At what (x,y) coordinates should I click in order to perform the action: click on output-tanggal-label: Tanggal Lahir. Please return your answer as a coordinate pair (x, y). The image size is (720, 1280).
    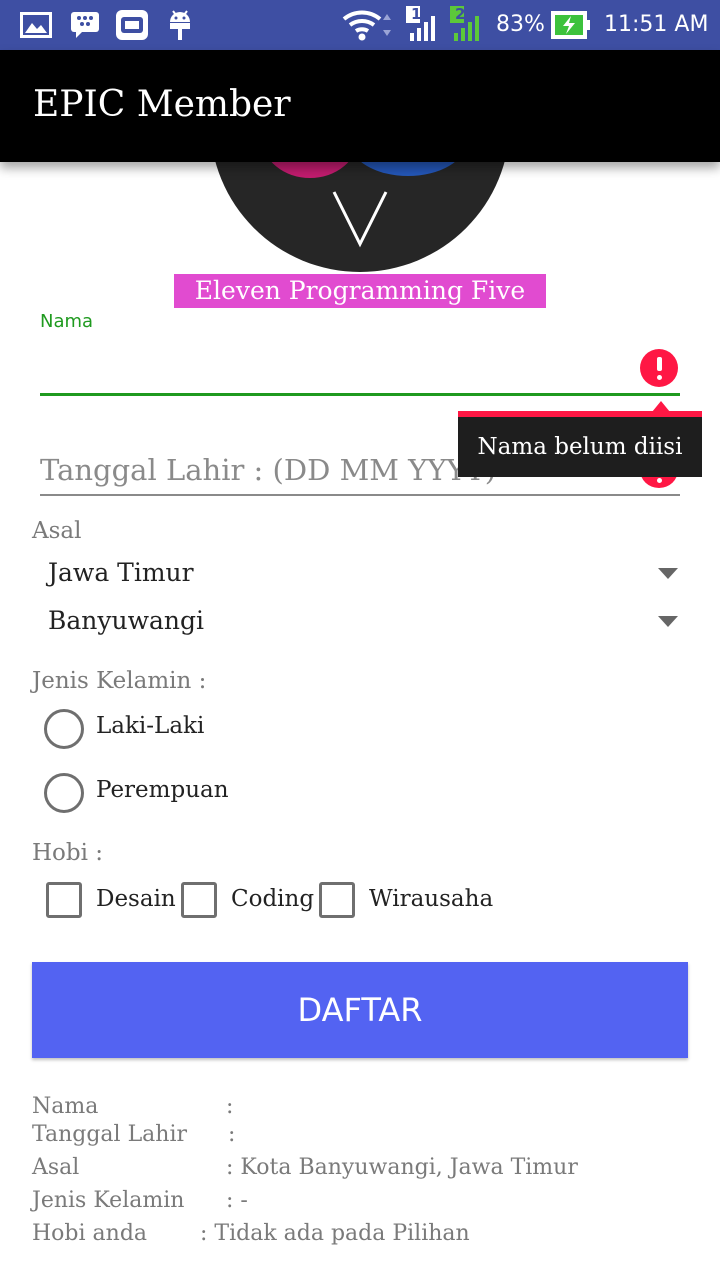
    Looking at the image, I should click on (110, 1134).